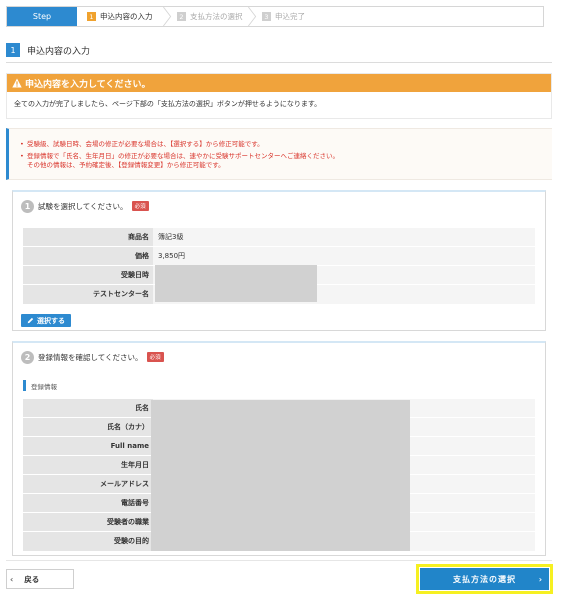 The height and width of the screenshot is (600, 576). Describe the element at coordinates (279, 357) in the screenshot. I see `card-header: 2 登録情報を確認してください。 必須` at that location.